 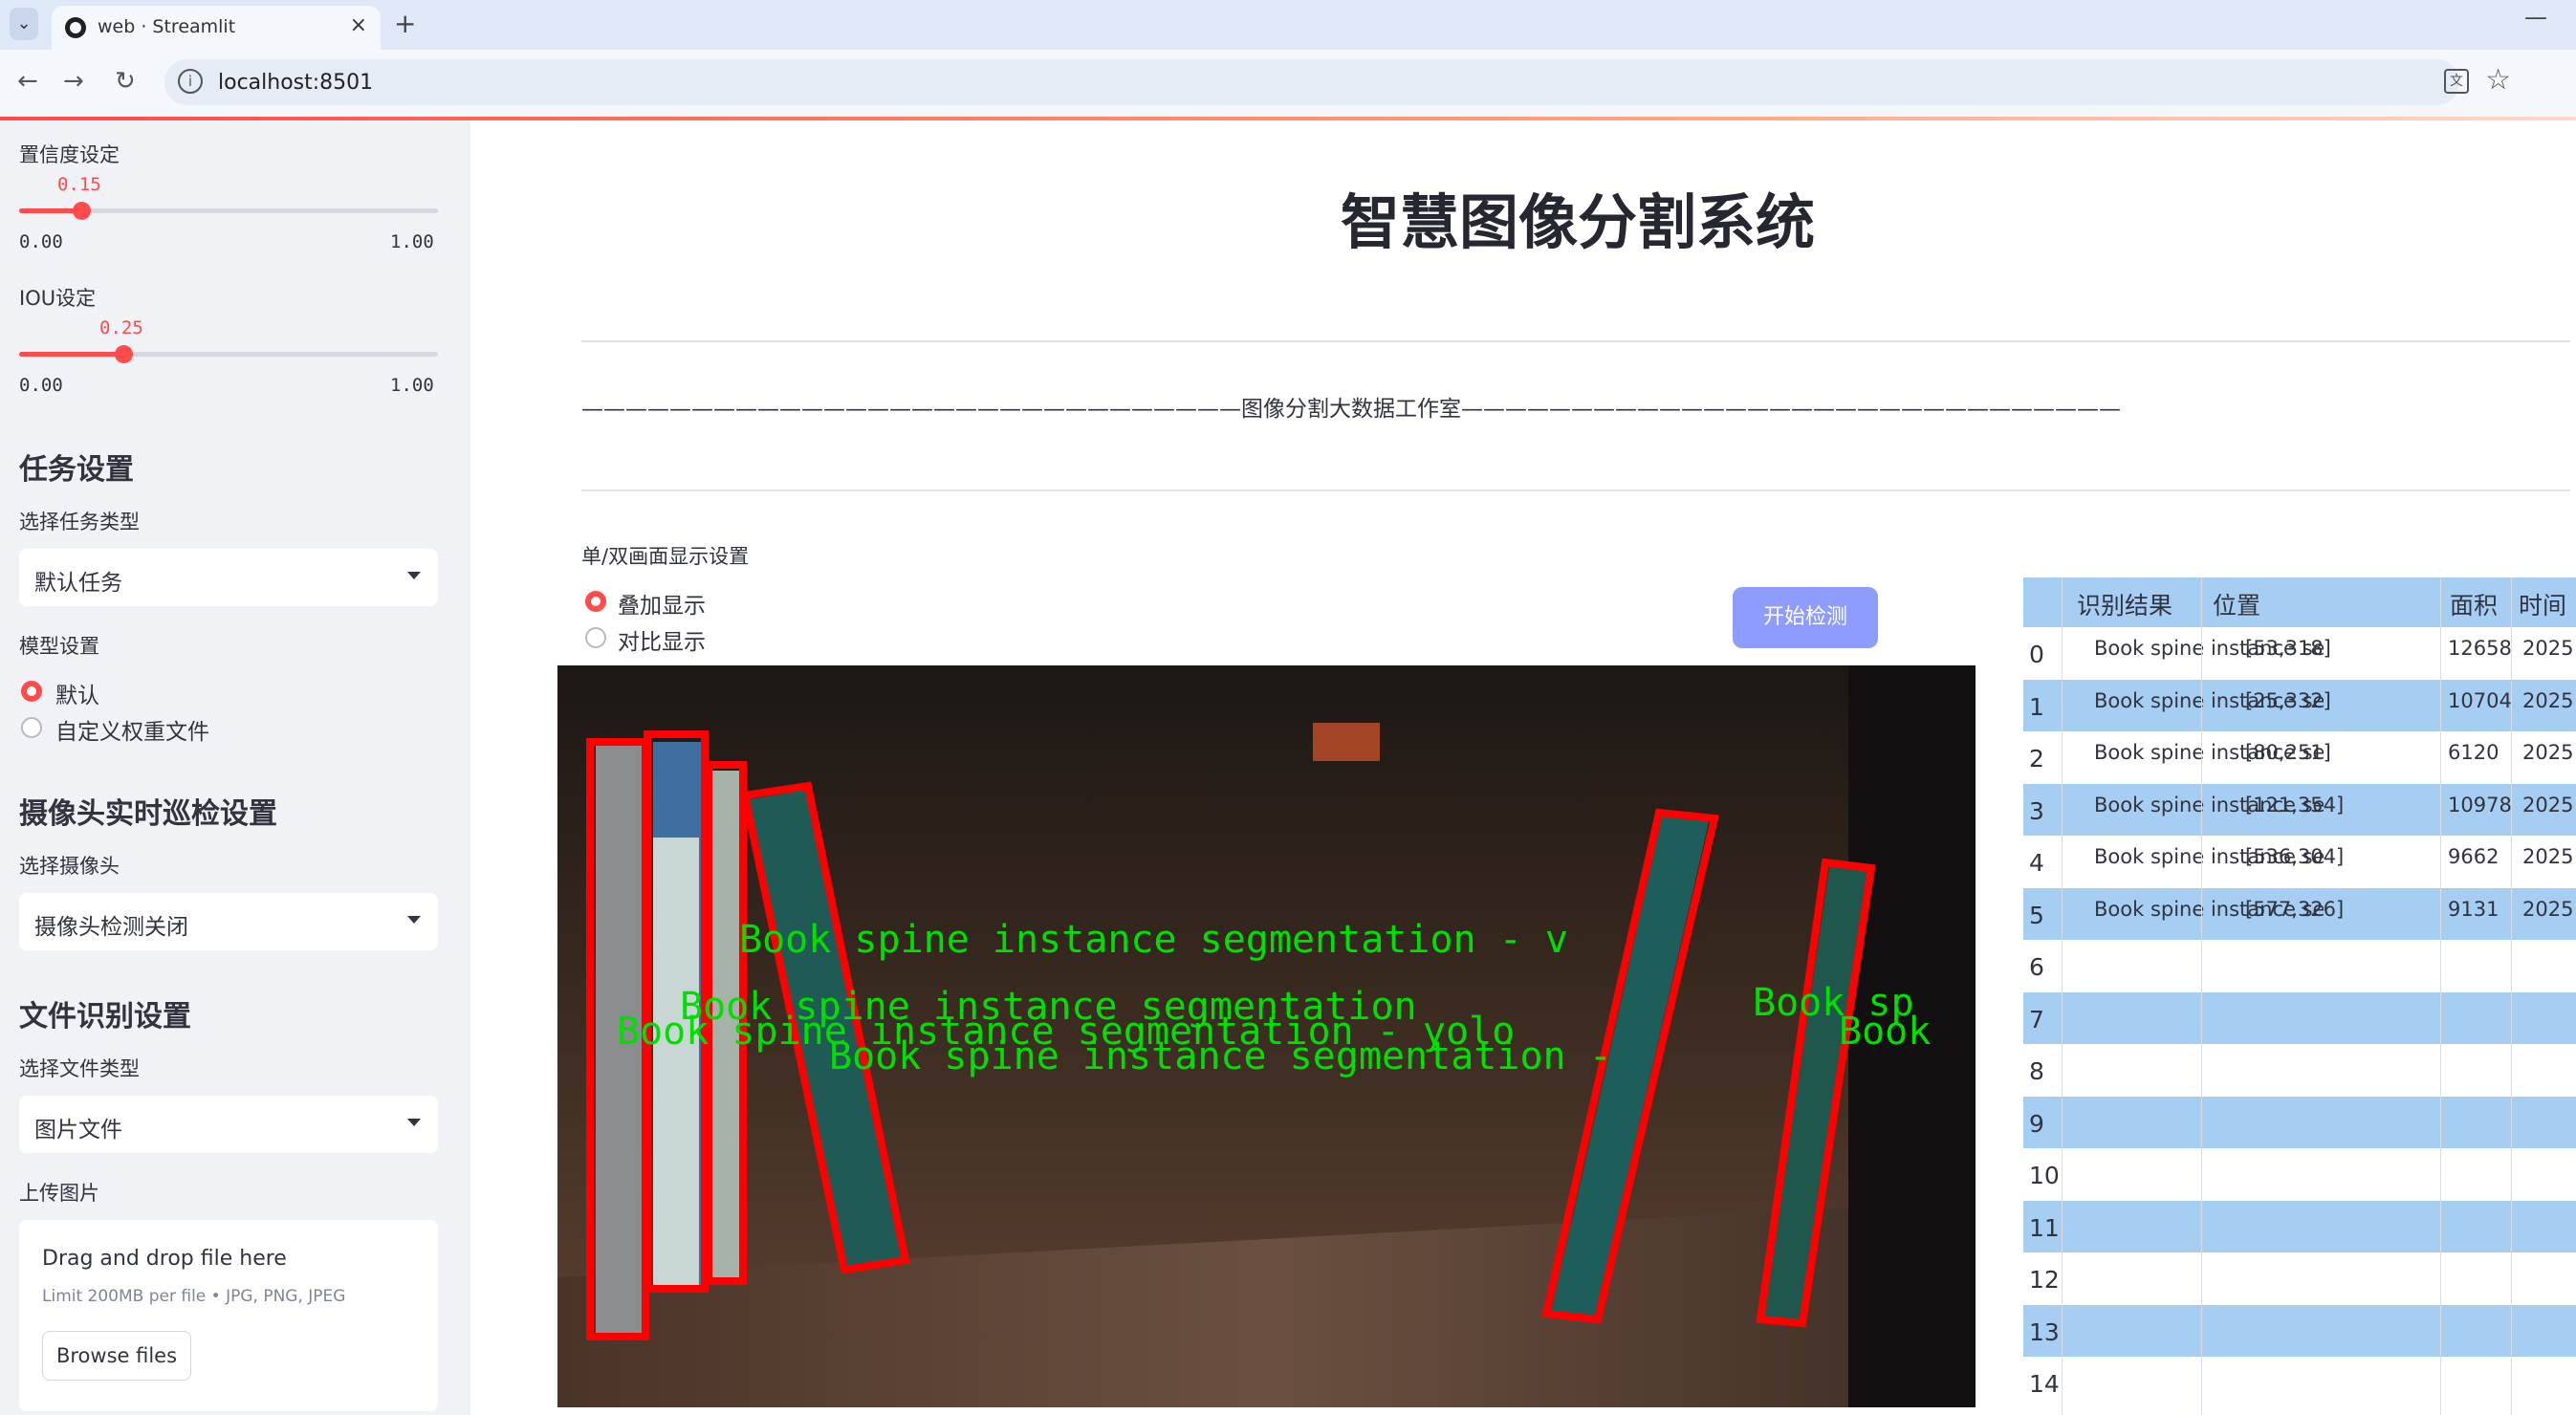 I want to click on camera-label: 选择摄像头, so click(x=69, y=866).